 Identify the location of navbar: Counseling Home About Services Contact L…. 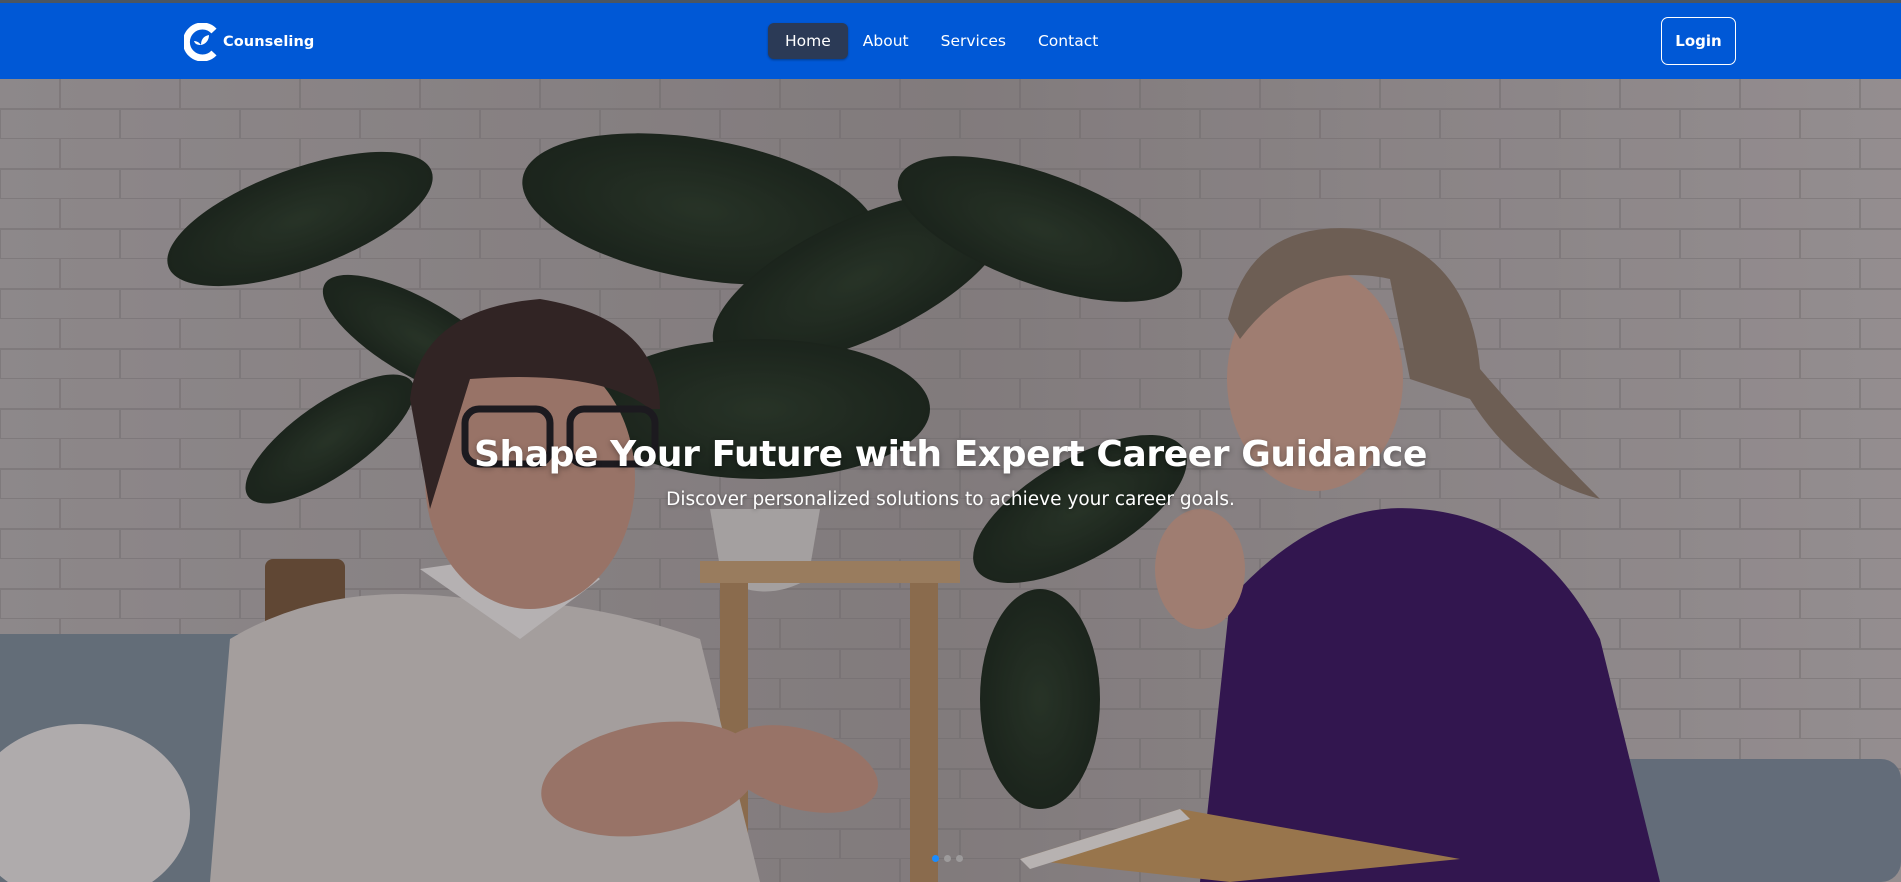
(950, 41).